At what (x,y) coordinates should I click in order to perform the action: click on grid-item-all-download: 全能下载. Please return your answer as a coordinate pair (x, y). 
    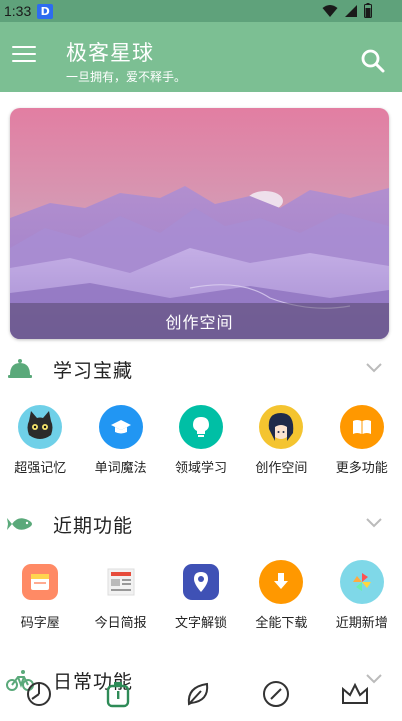
    Looking at the image, I should click on (281, 595).